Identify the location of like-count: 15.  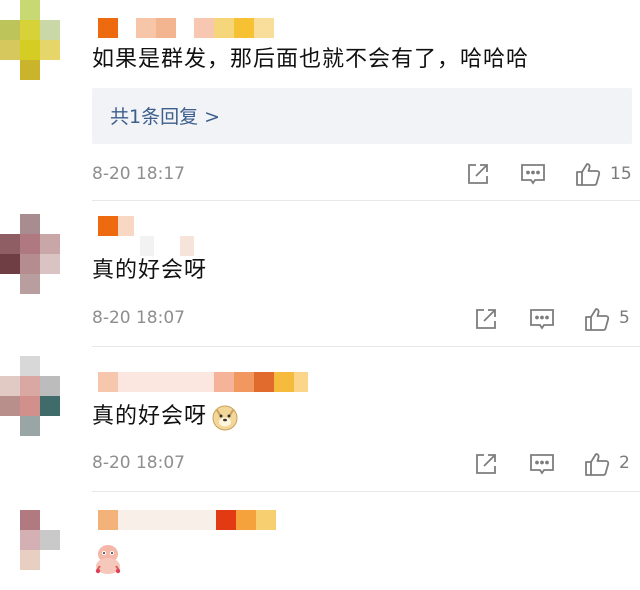
(621, 174).